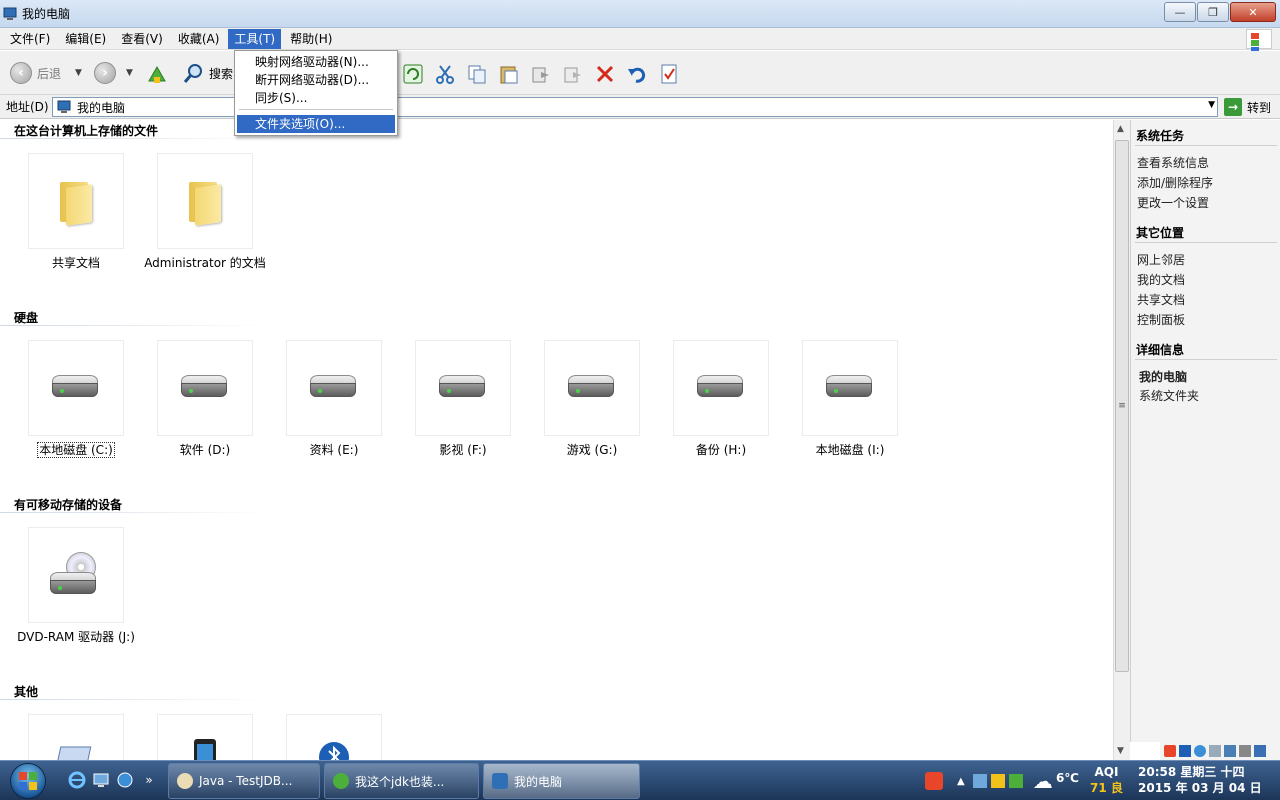 The image size is (1280, 800). Describe the element at coordinates (640, 39) in the screenshot. I see `menu-bar: 文件(F) 编辑(E) 查看(V) 收藏(A) 工具(T) 帮助(H)` at that location.